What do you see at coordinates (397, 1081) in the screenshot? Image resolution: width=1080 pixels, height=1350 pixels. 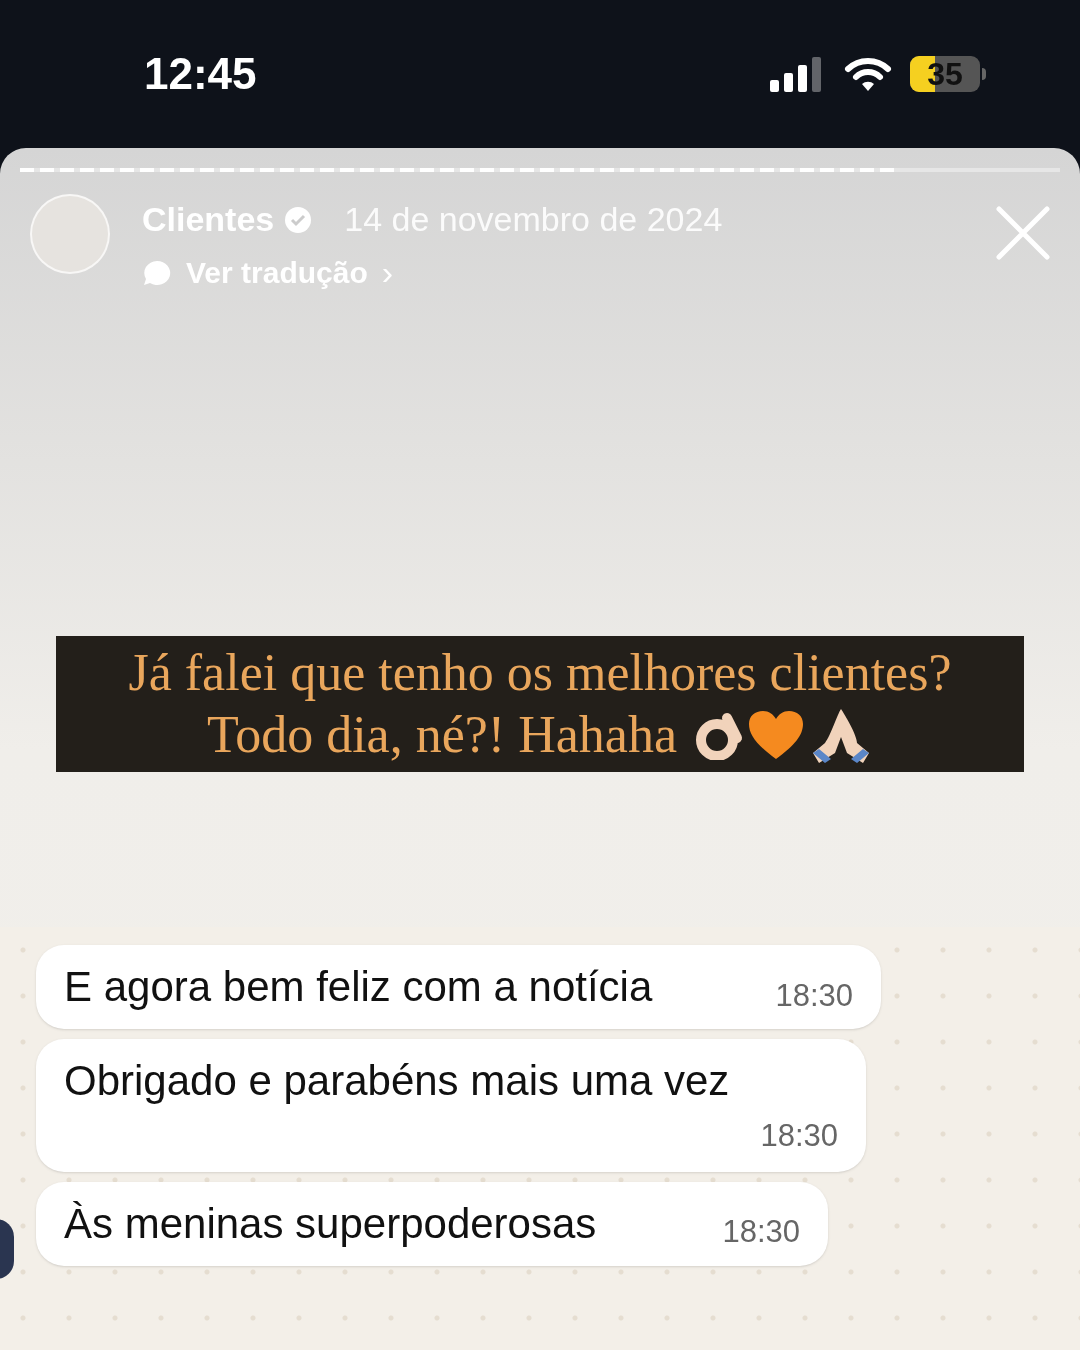 I see `message-text: Obrigado e parabéns mais uma vez` at bounding box center [397, 1081].